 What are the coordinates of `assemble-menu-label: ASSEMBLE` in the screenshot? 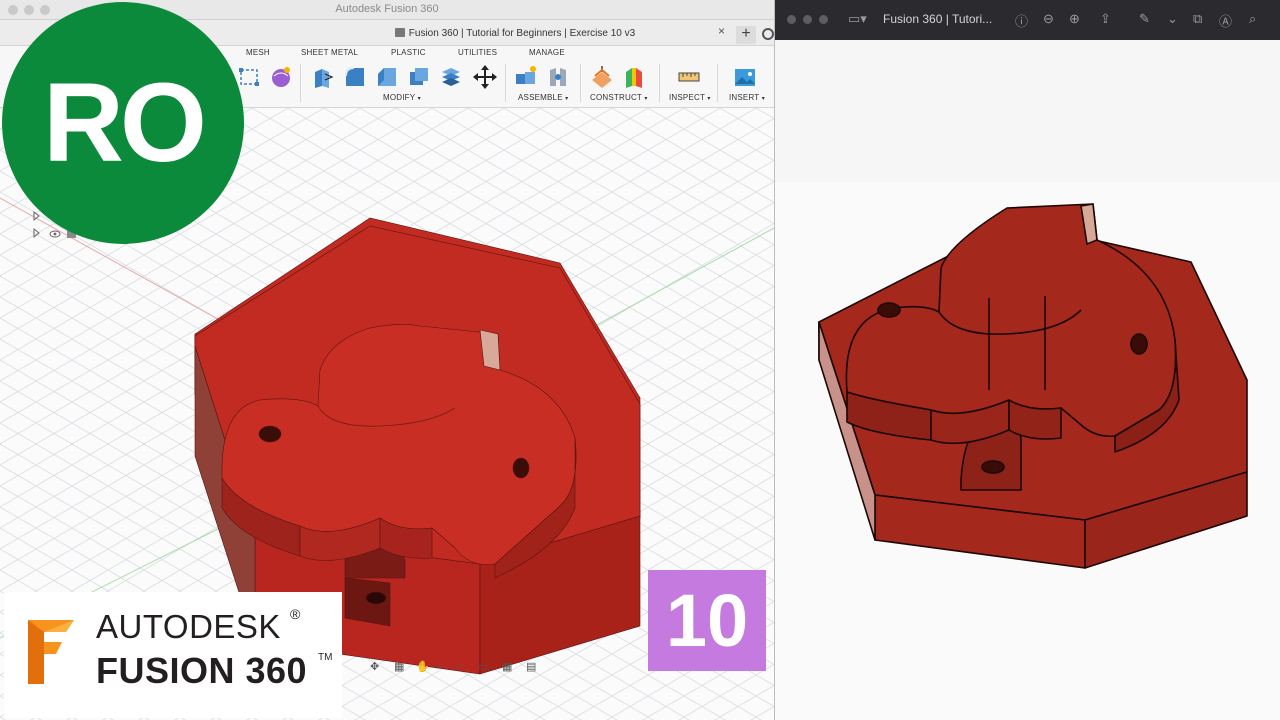 It's located at (540, 97).